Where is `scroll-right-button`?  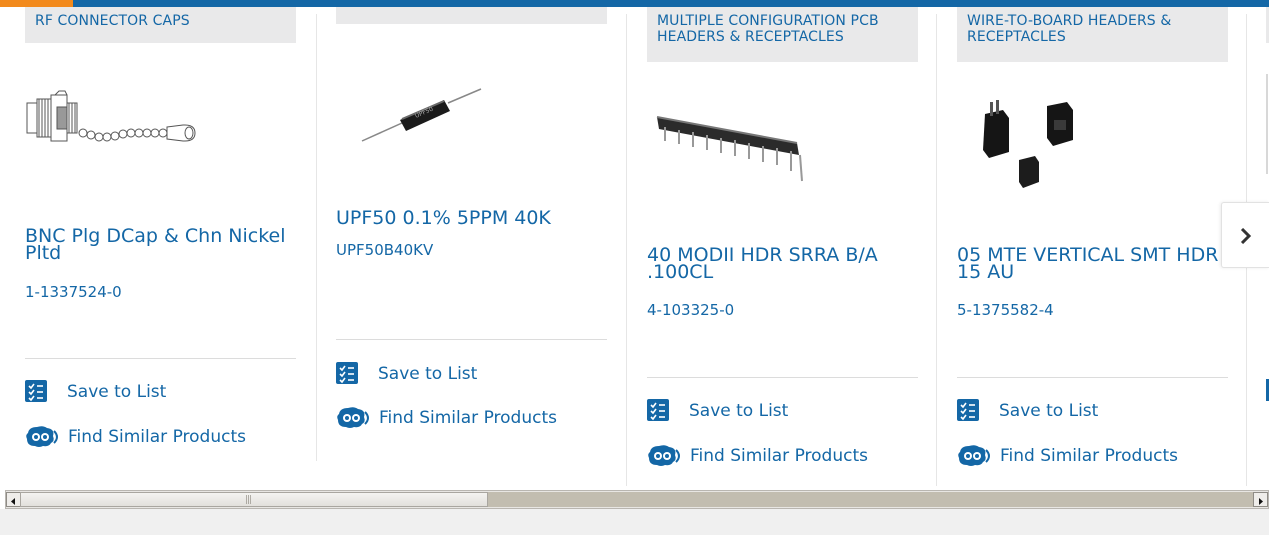 scroll-right-button is located at coordinates (1260, 499).